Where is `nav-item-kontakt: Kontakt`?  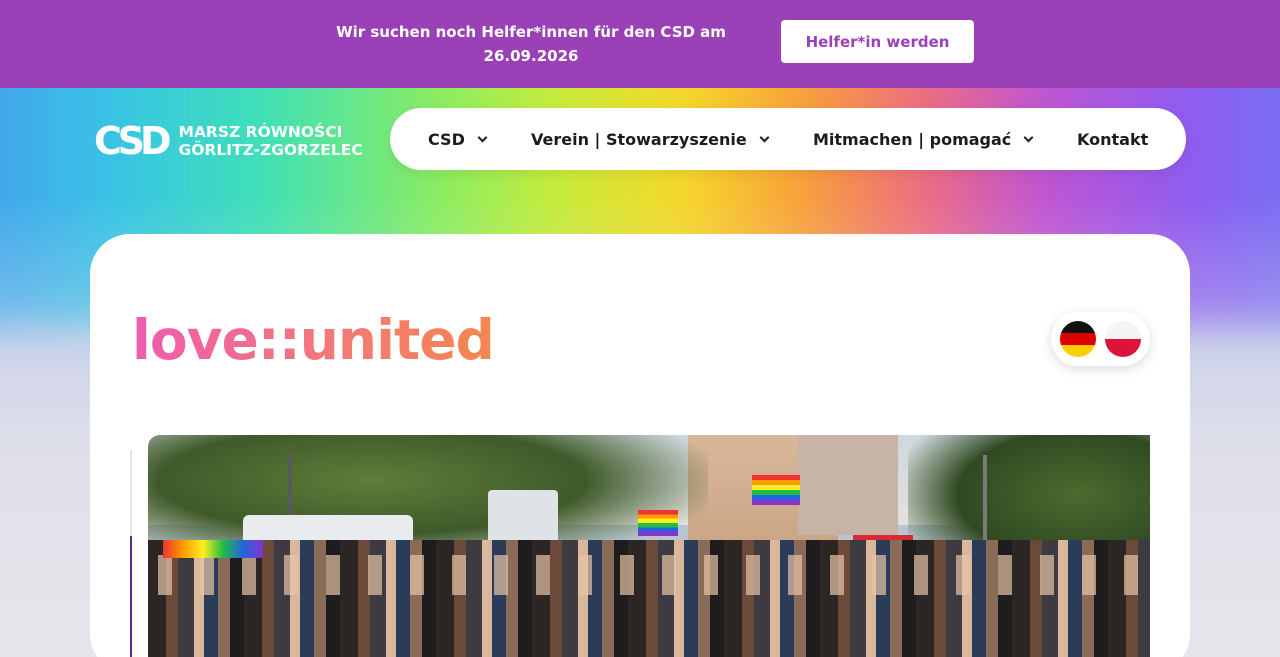
nav-item-kontakt: Kontakt is located at coordinates (1112, 139).